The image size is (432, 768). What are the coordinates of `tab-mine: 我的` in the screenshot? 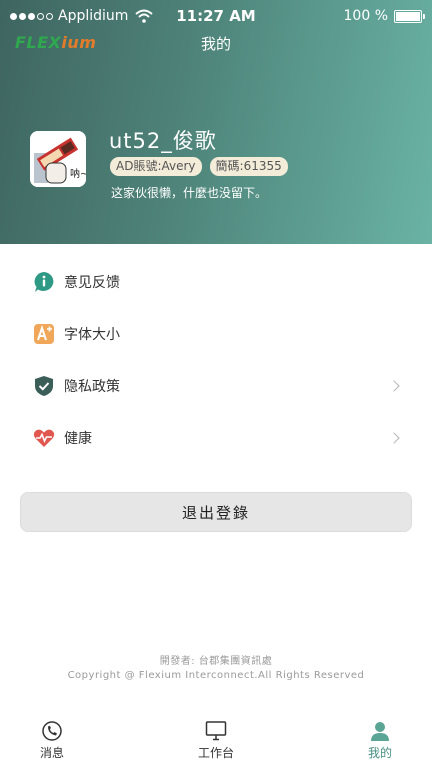 It's located at (380, 739).